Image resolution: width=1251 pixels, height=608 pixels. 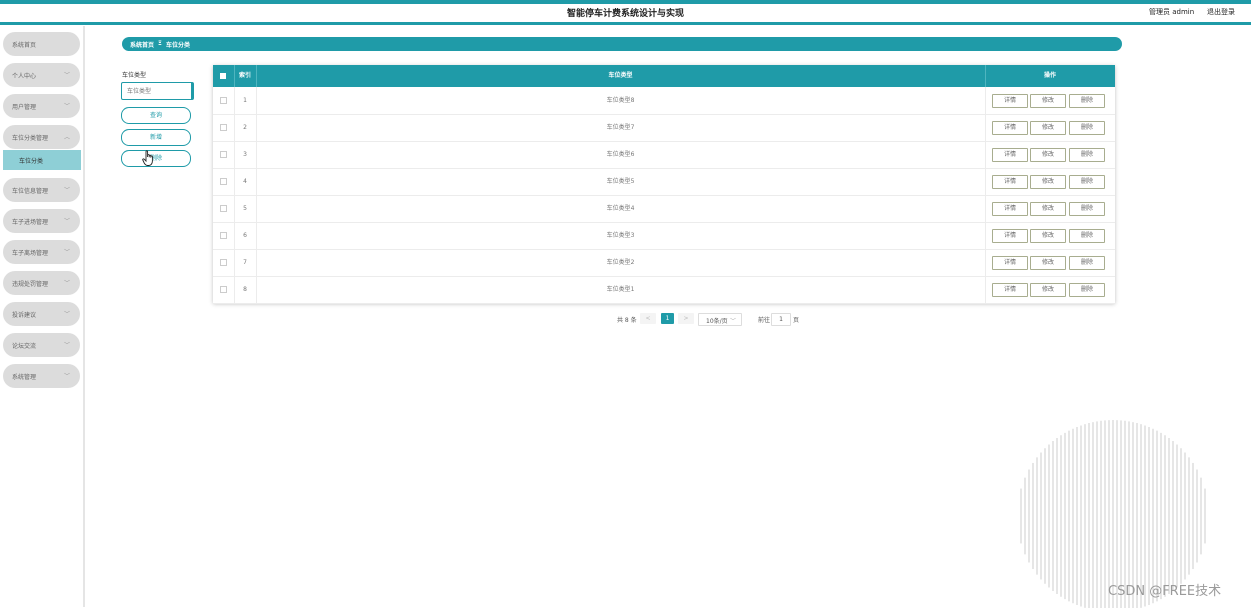 I want to click on query-button: 查询, so click(x=156, y=115).